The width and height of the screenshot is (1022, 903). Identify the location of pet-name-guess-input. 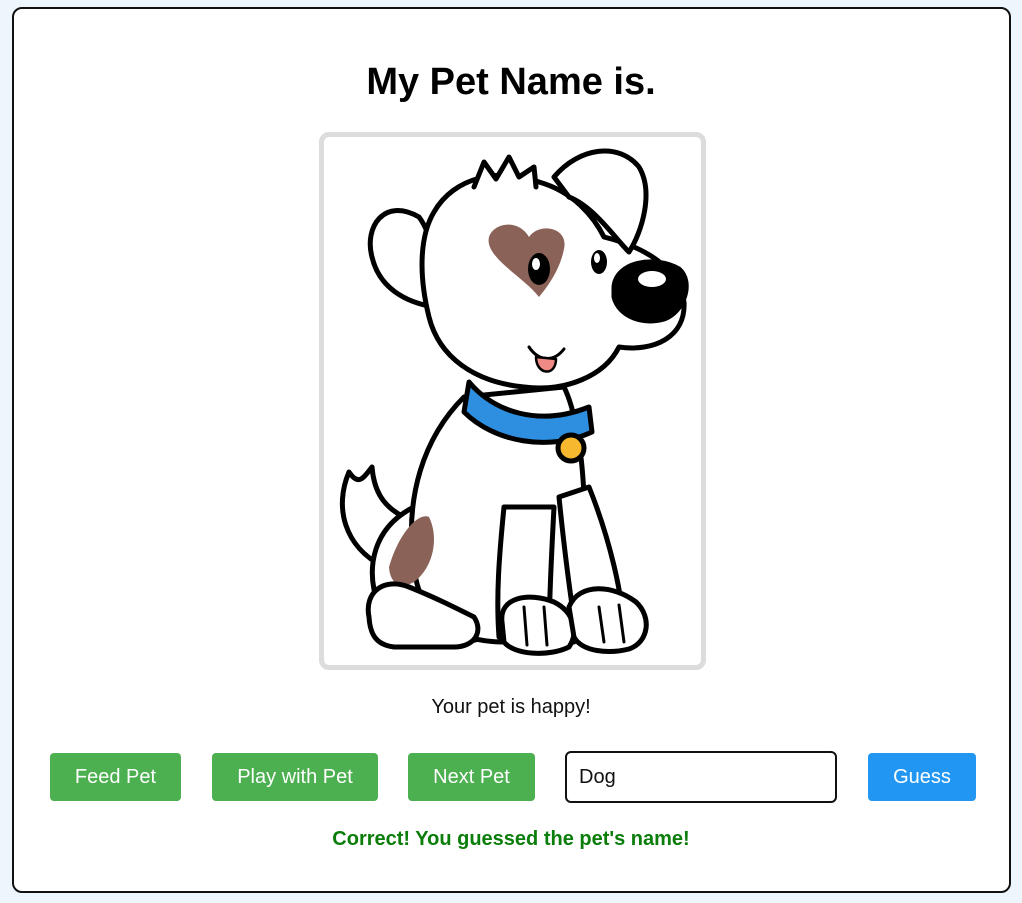
(701, 777).